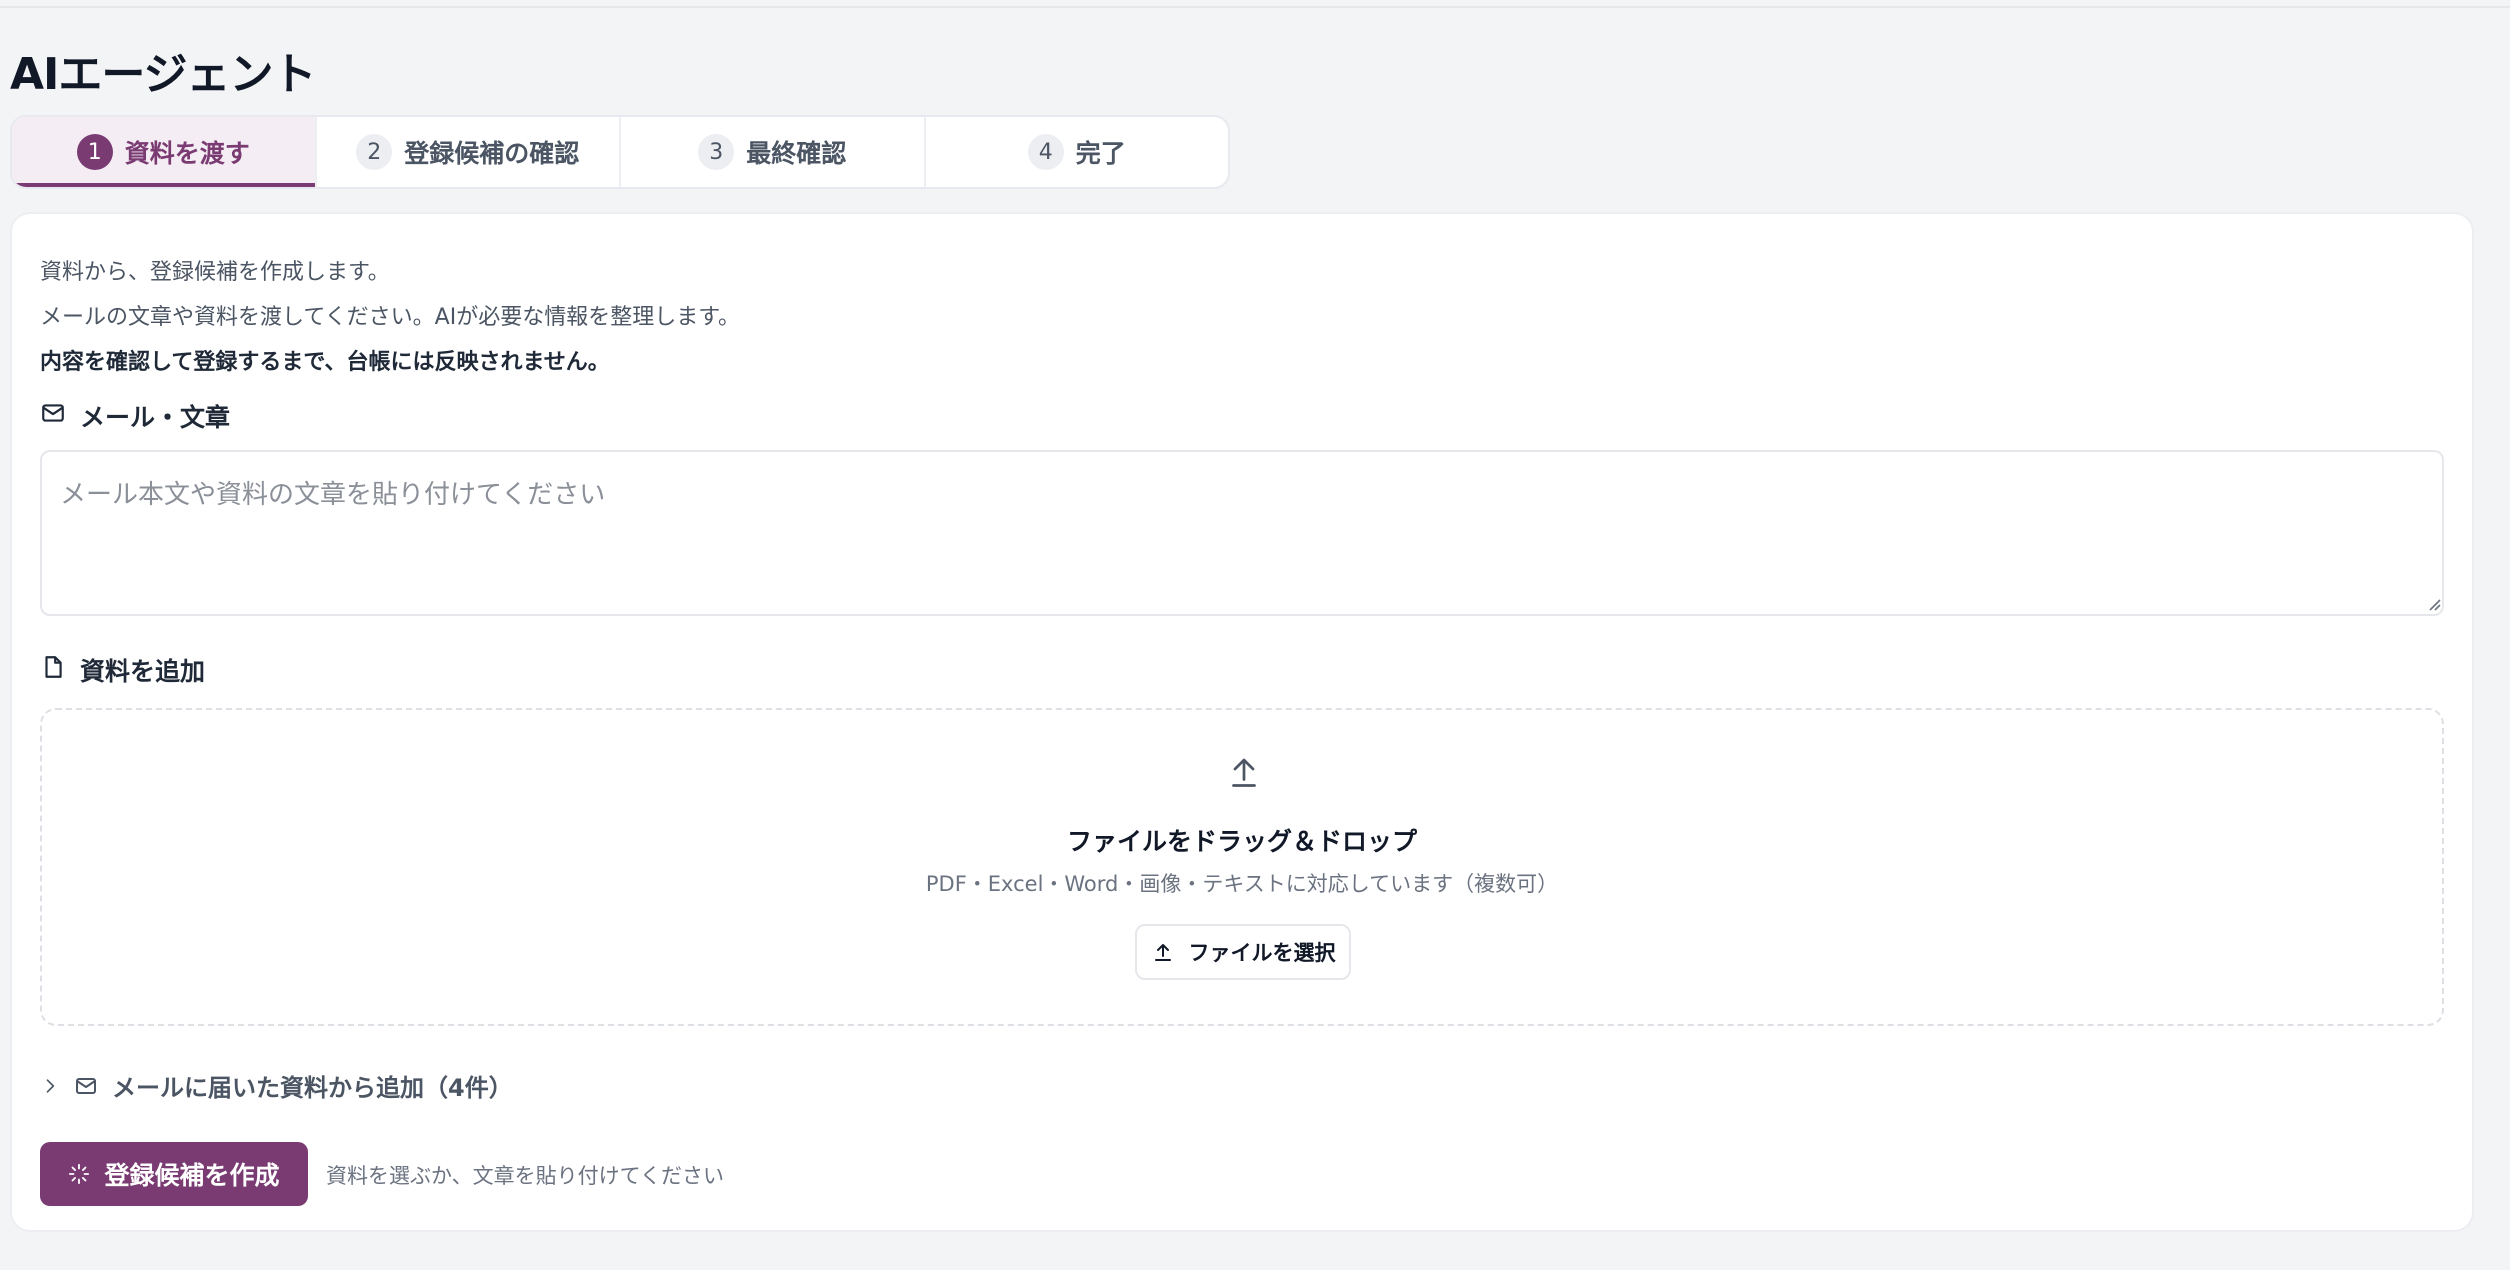  I want to click on step-number: 1, so click(94, 152).